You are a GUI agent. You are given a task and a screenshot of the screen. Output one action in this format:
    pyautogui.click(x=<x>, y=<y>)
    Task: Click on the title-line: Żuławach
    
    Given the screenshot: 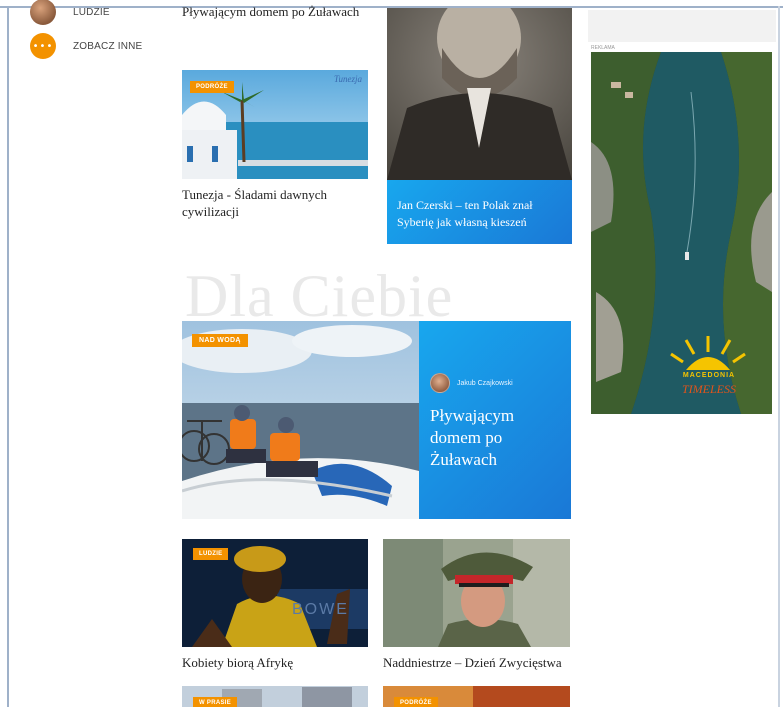 What is the action you would take?
    pyautogui.click(x=464, y=459)
    